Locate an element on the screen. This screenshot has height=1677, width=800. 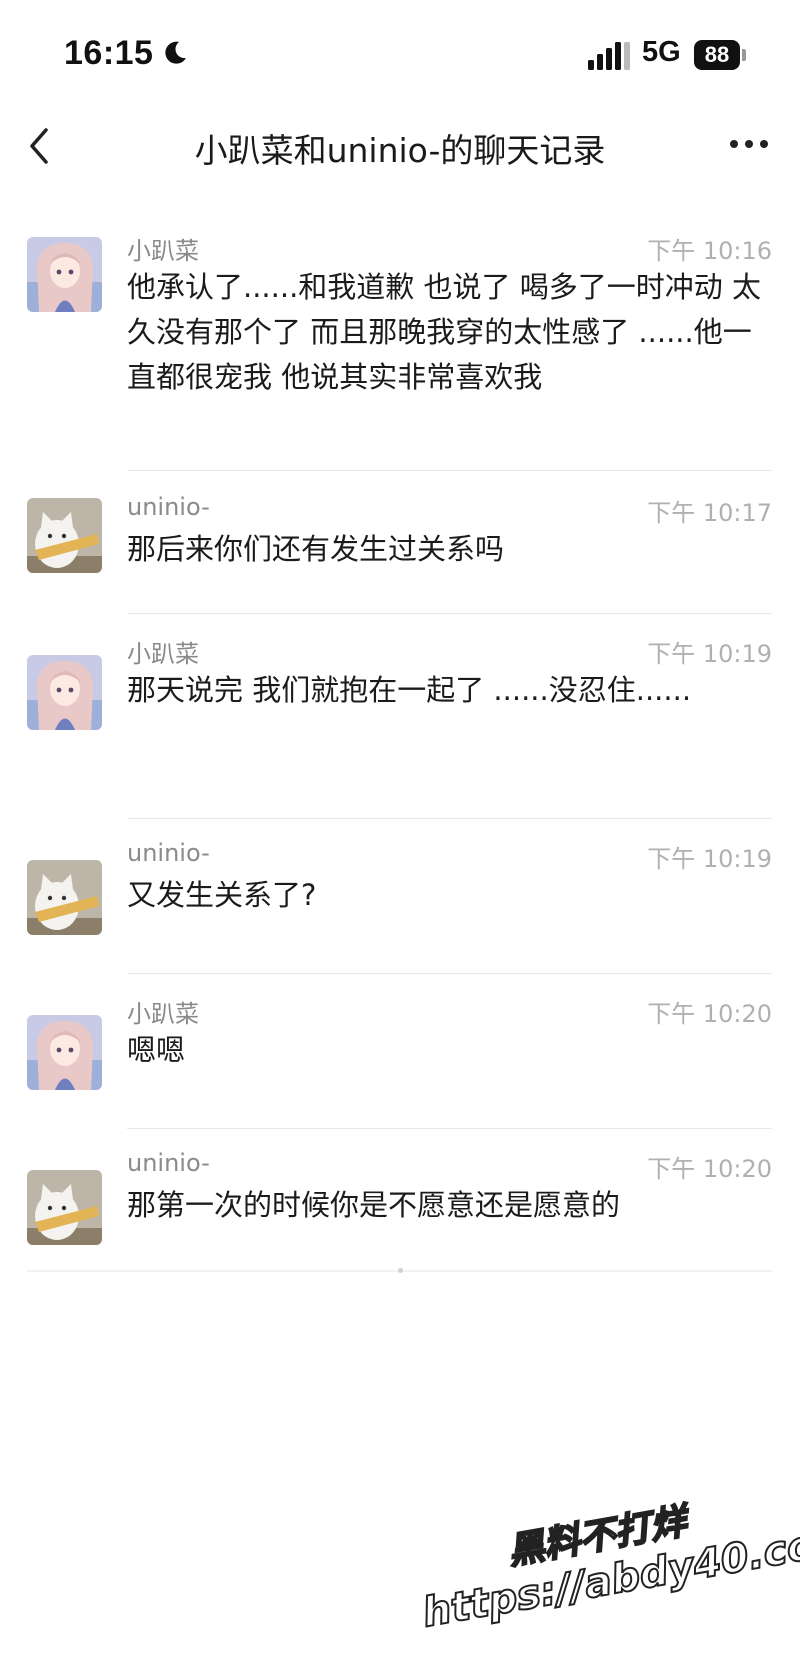
message-text: 那后来你们还有发生过关系吗 is located at coordinates (316, 549).